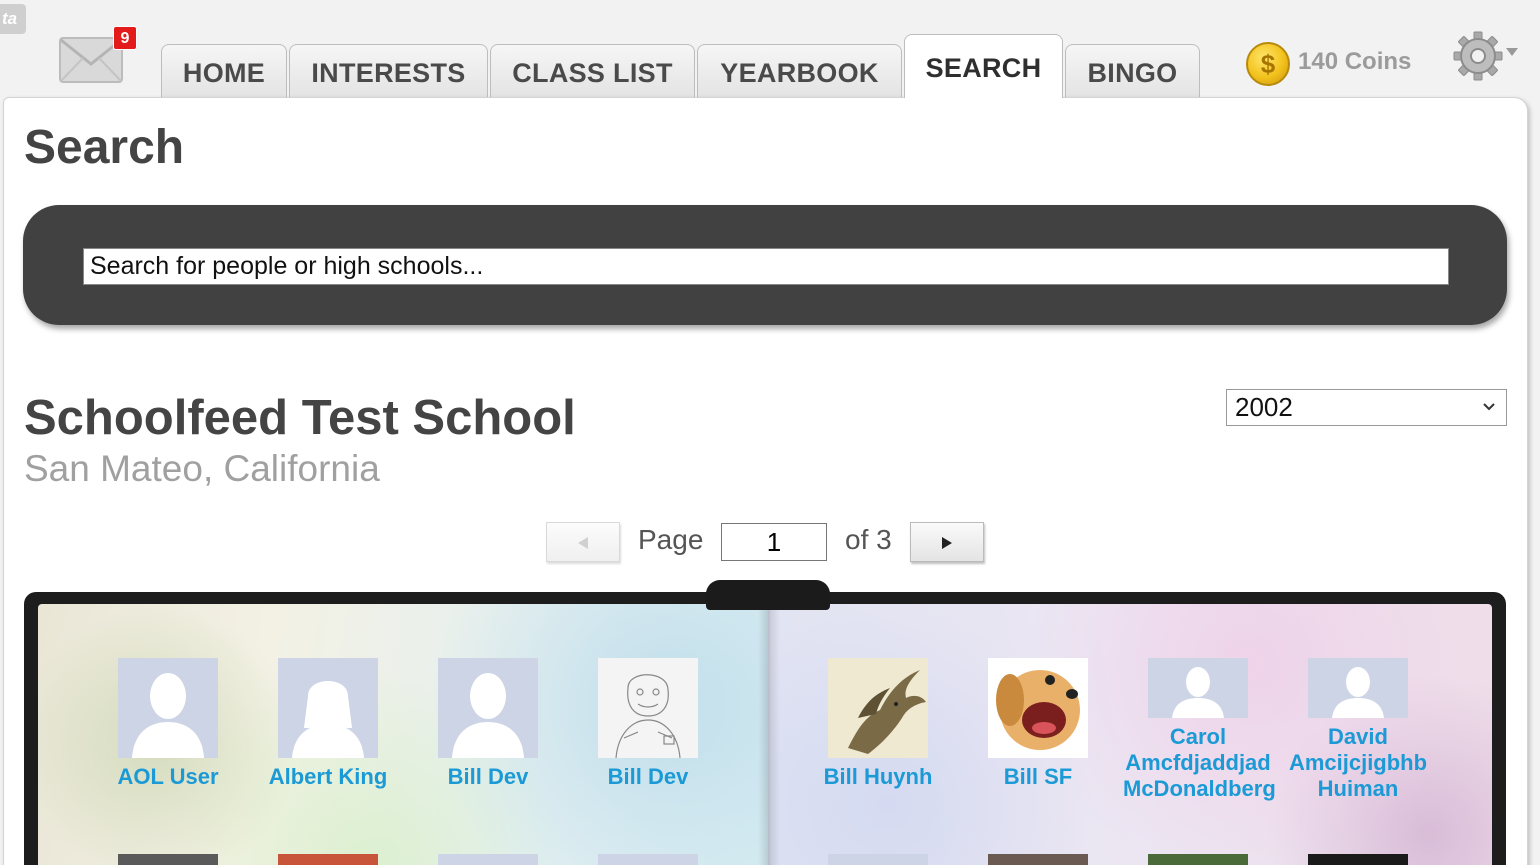 Image resolution: width=1540 pixels, height=865 pixels. I want to click on person-name: AOL User, so click(168, 777).